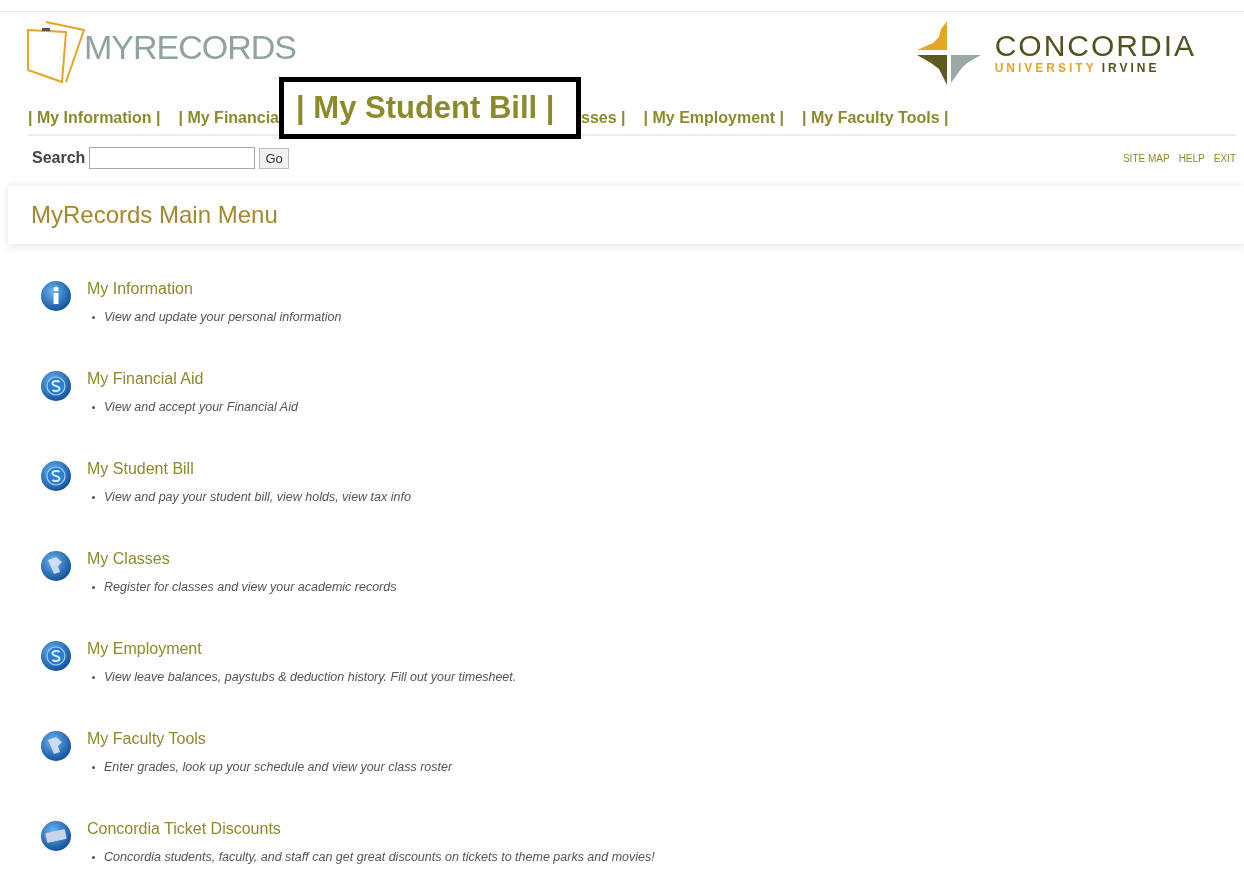 This screenshot has width=1244, height=871. Describe the element at coordinates (56, 296) in the screenshot. I see `info-icon` at that location.